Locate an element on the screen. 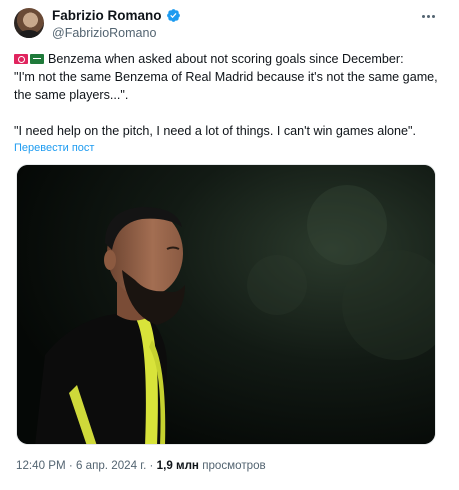 The image size is (459, 490). author-row: Fabrizio Romano is located at coordinates (116, 15).